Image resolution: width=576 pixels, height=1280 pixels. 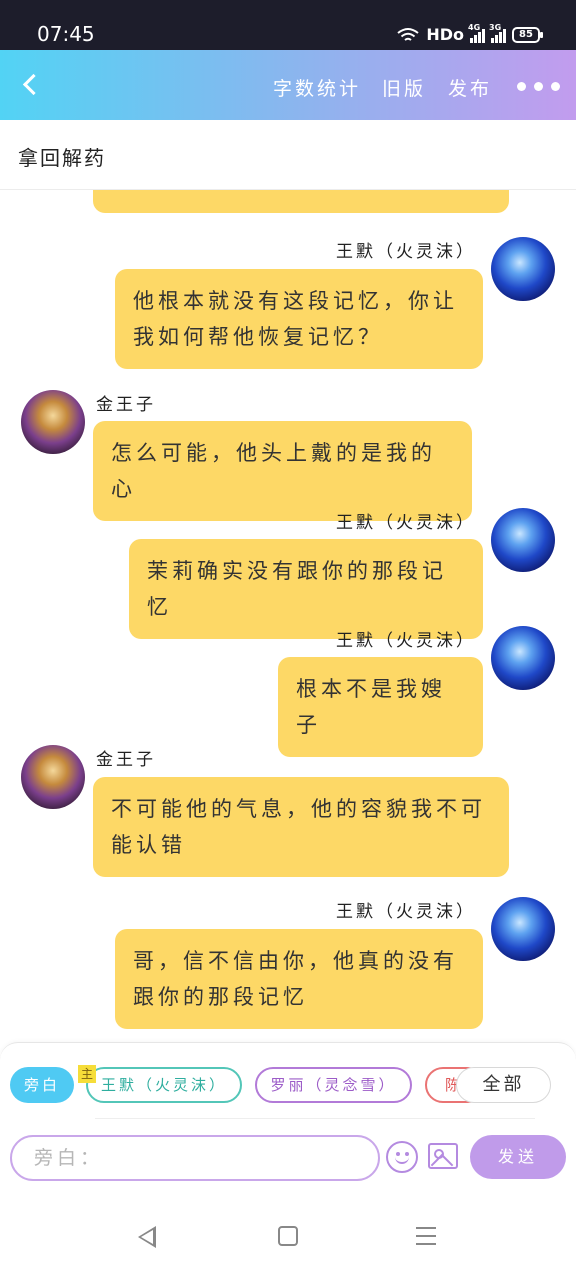 What do you see at coordinates (476, 33) in the screenshot?
I see `signal-icon-sim1: 4G` at bounding box center [476, 33].